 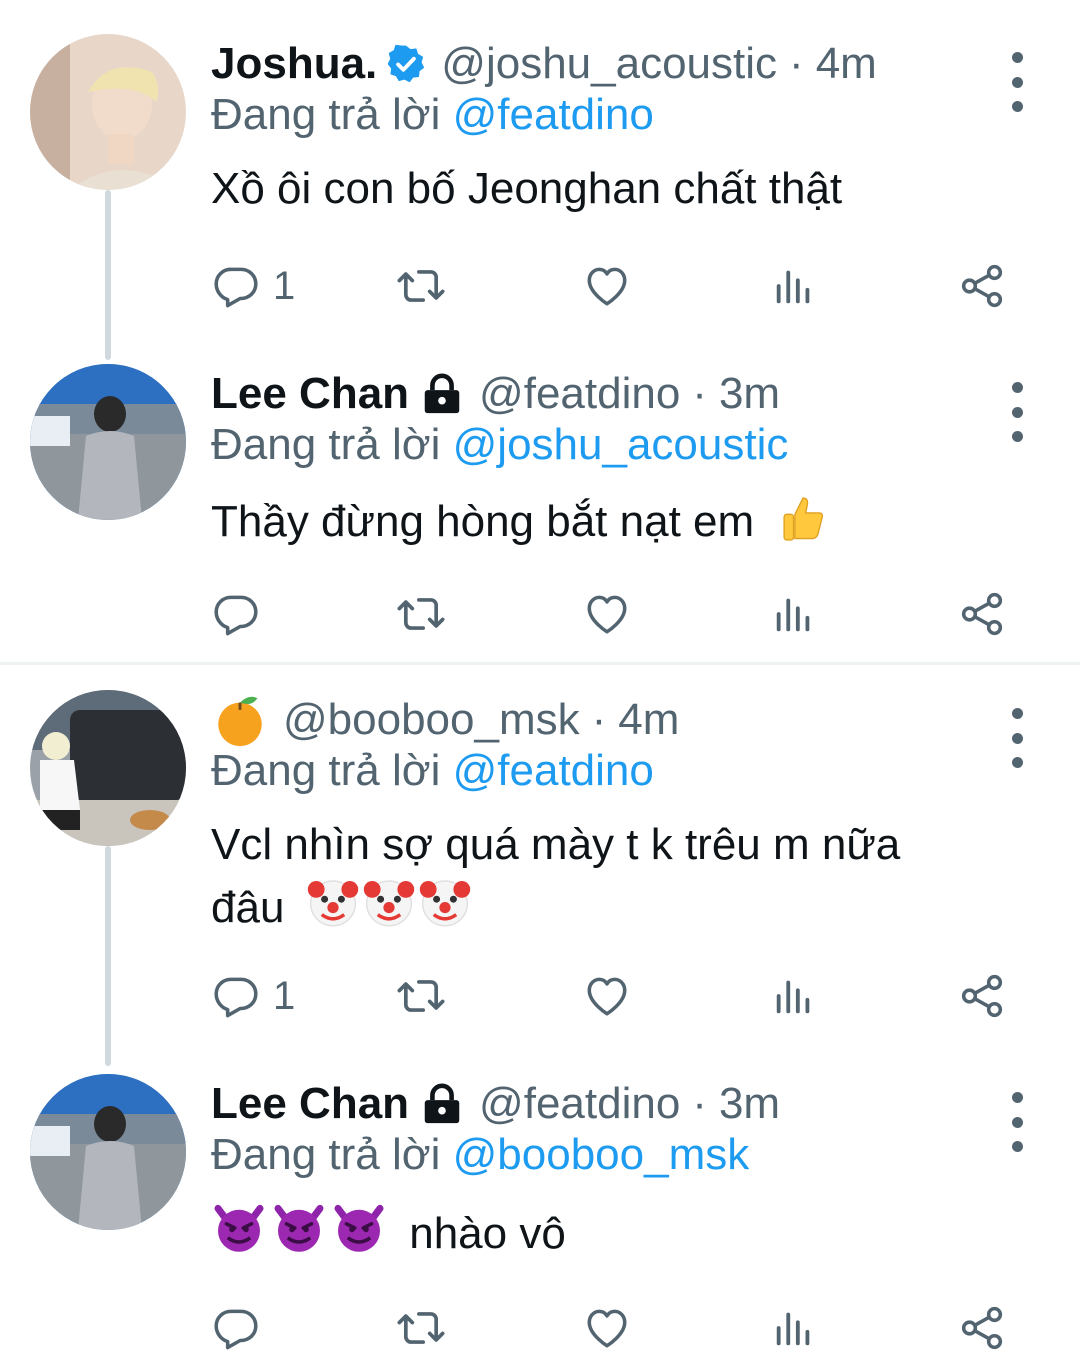 I want to click on conversation-divider, so click(x=540, y=663).